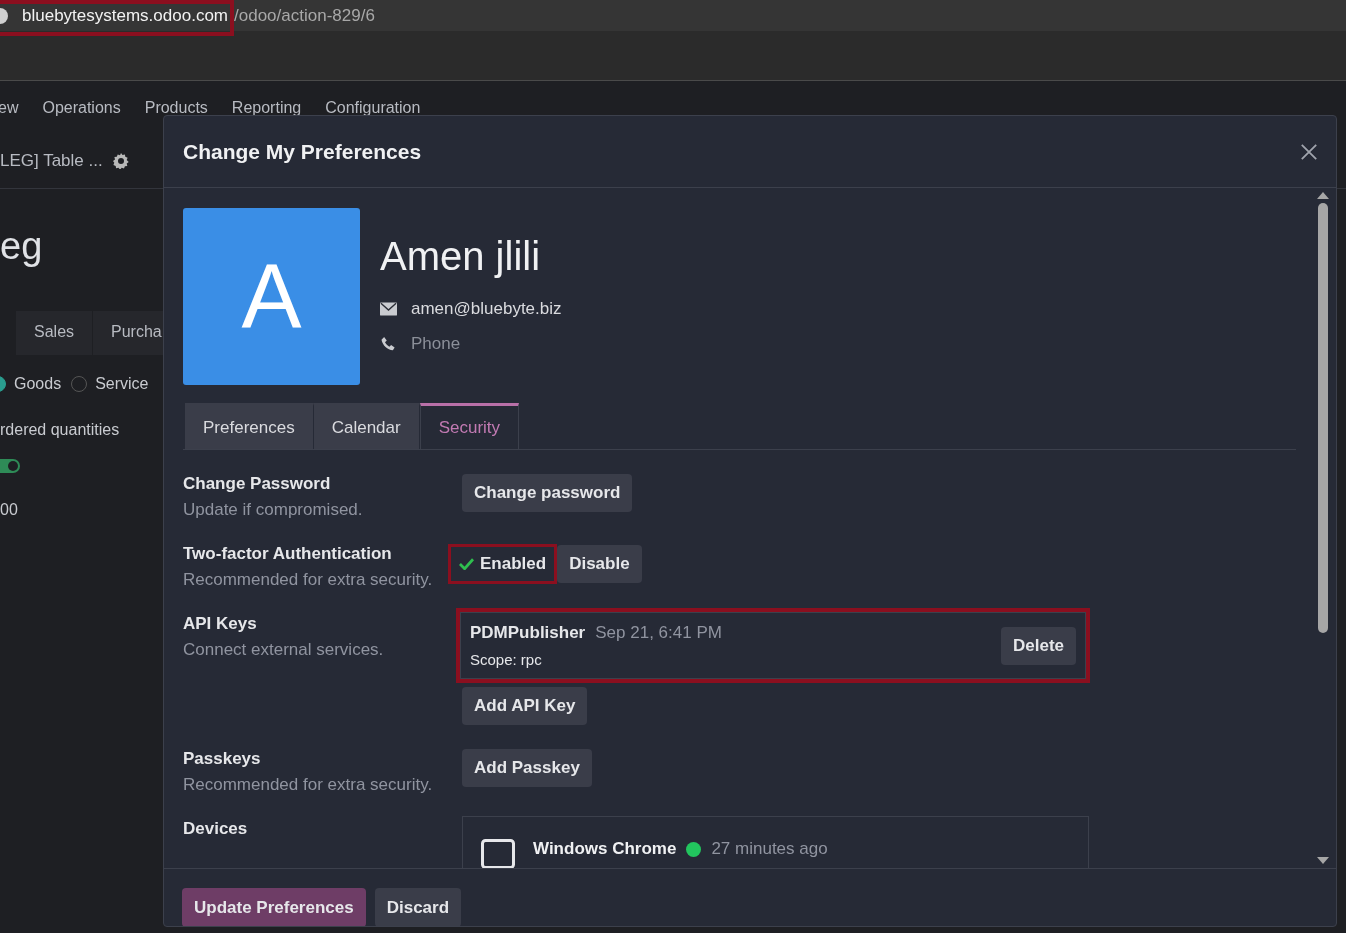  Describe the element at coordinates (55, 333) in the screenshot. I see `form-tab: Sales` at that location.